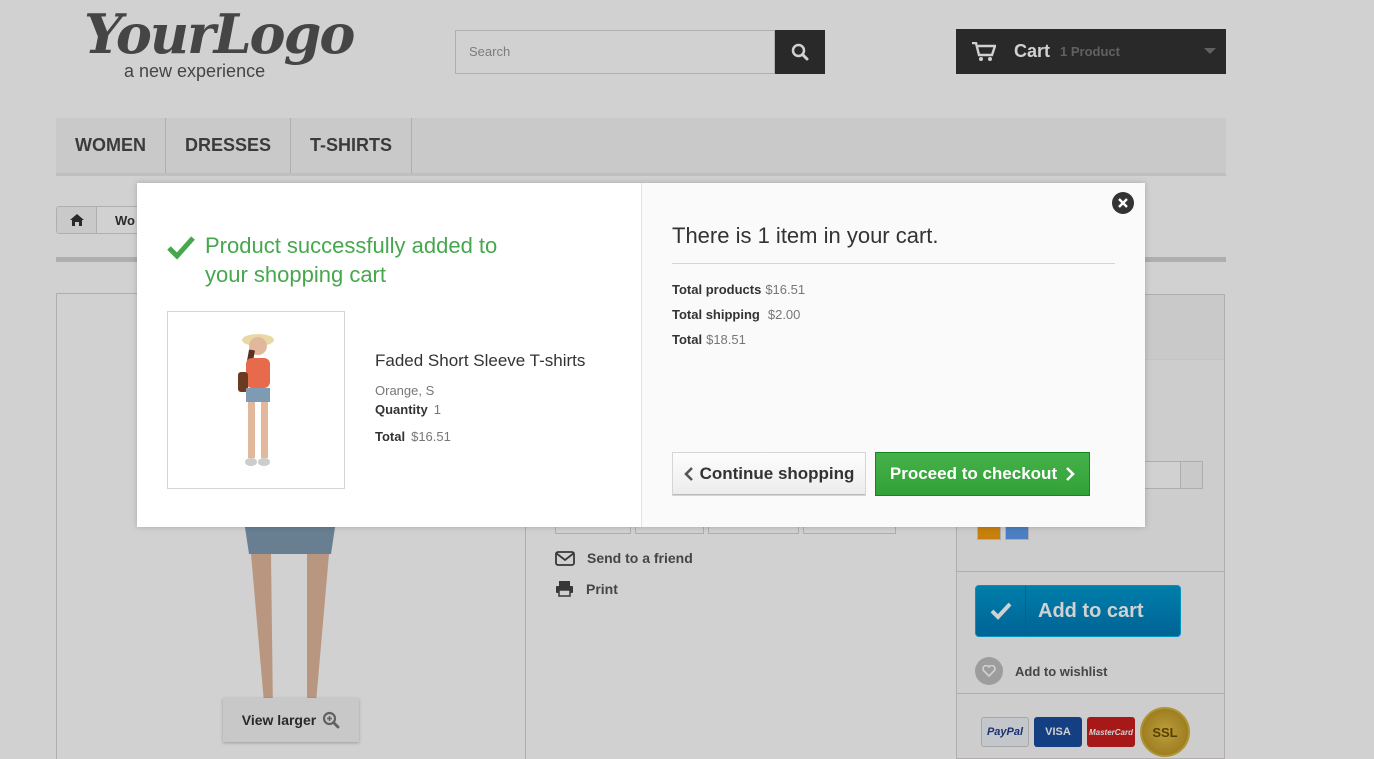 The height and width of the screenshot is (759, 1374). Describe the element at coordinates (687, 339) in the screenshot. I see `grand-total-label: Total` at that location.